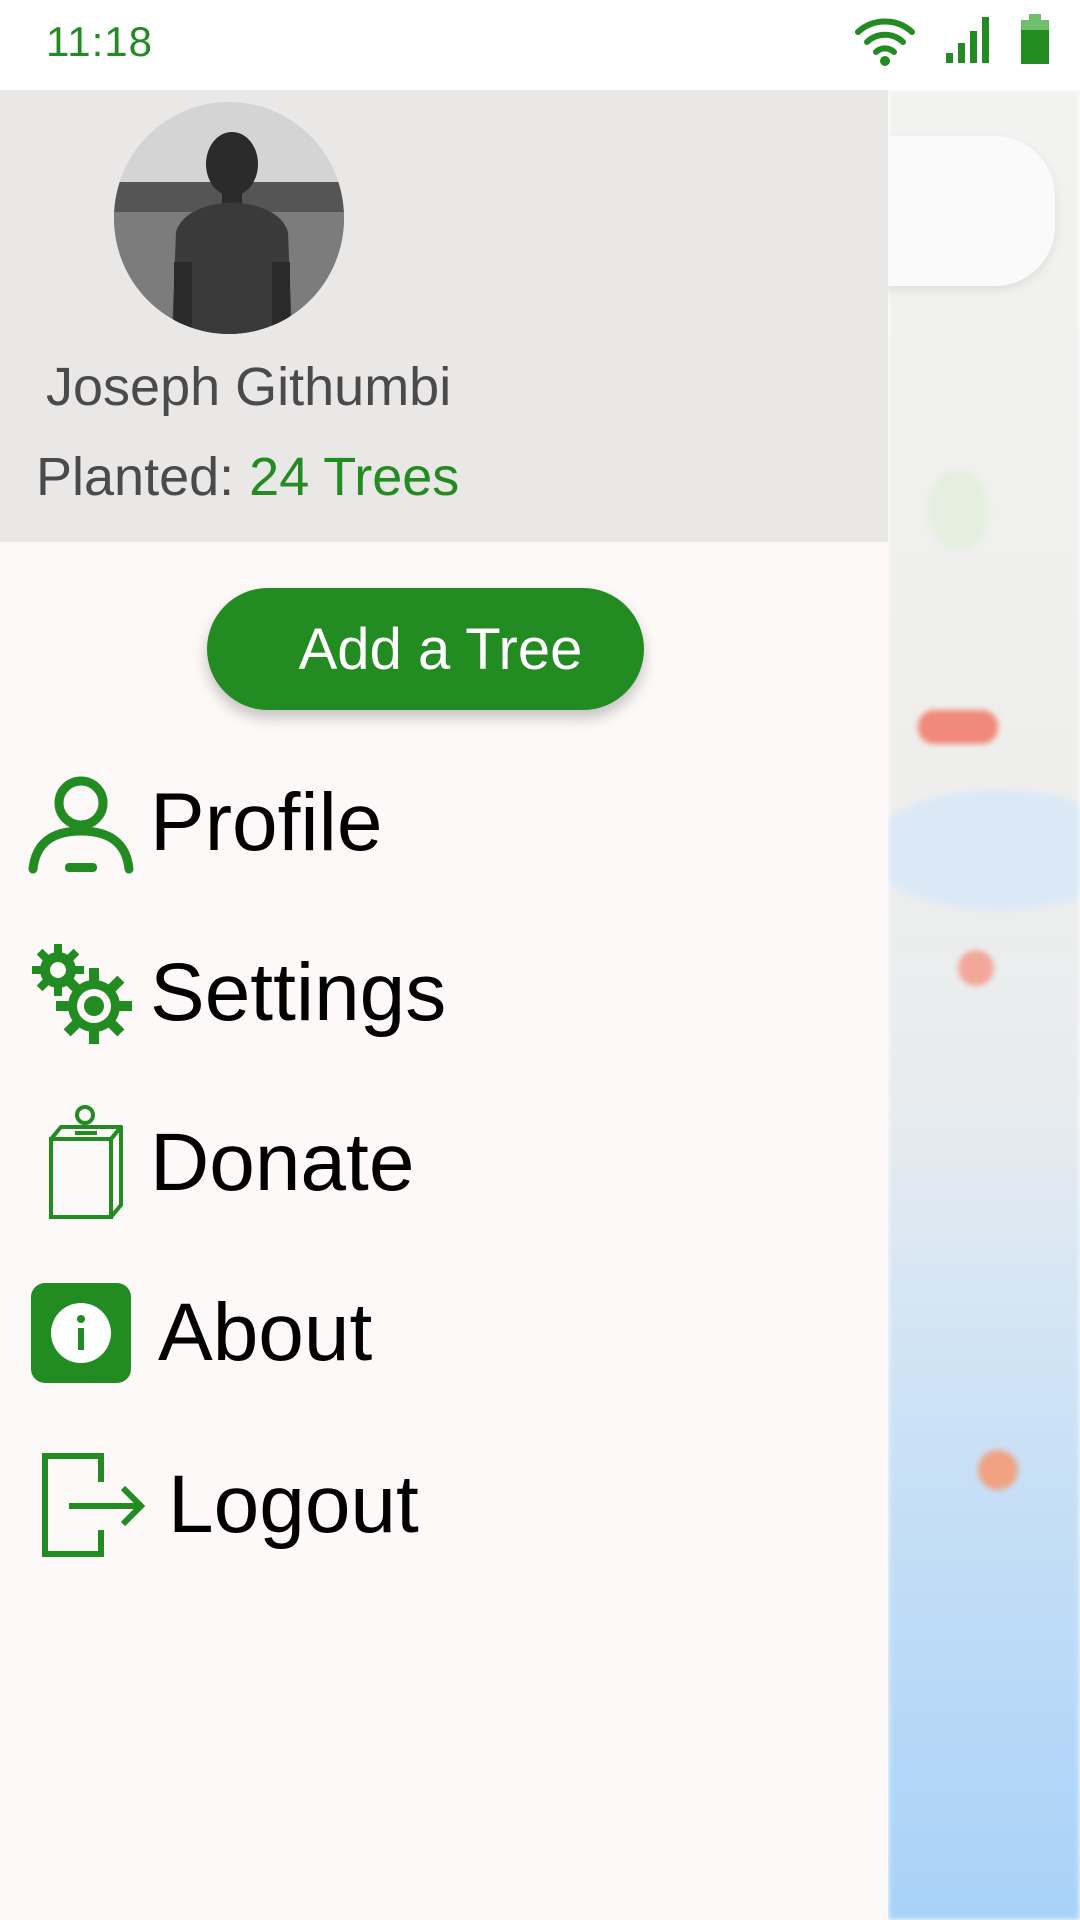  What do you see at coordinates (1035, 39) in the screenshot?
I see `battery-icon` at bounding box center [1035, 39].